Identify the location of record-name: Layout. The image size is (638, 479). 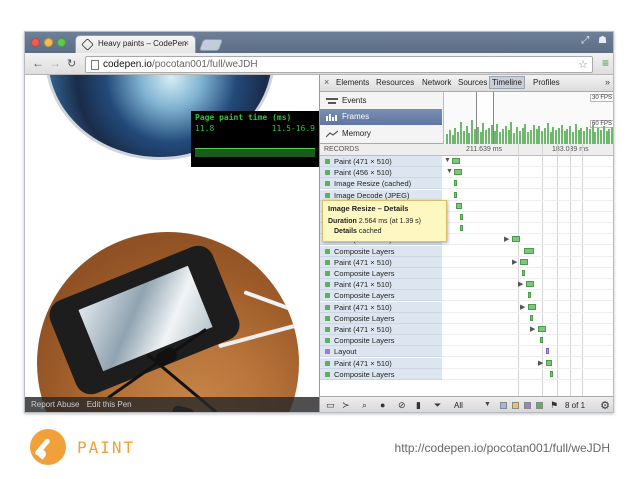
(345, 352).